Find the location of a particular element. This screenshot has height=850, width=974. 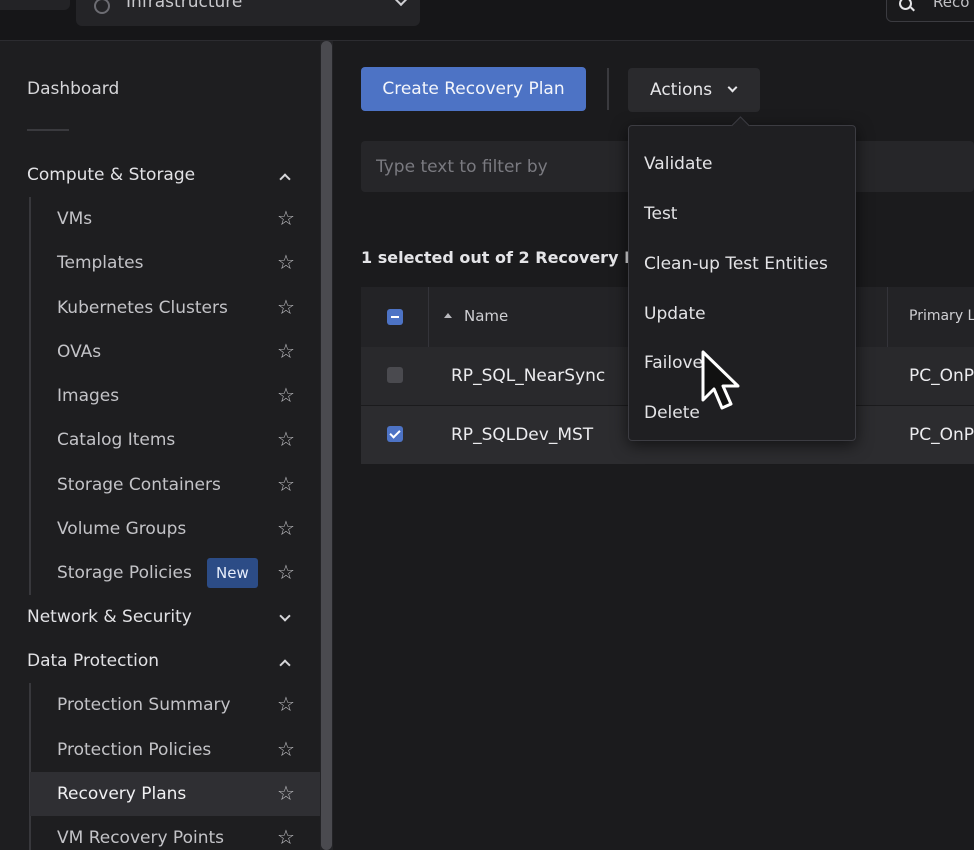

sidebar-item-label: Storage Policies is located at coordinates (124, 573).